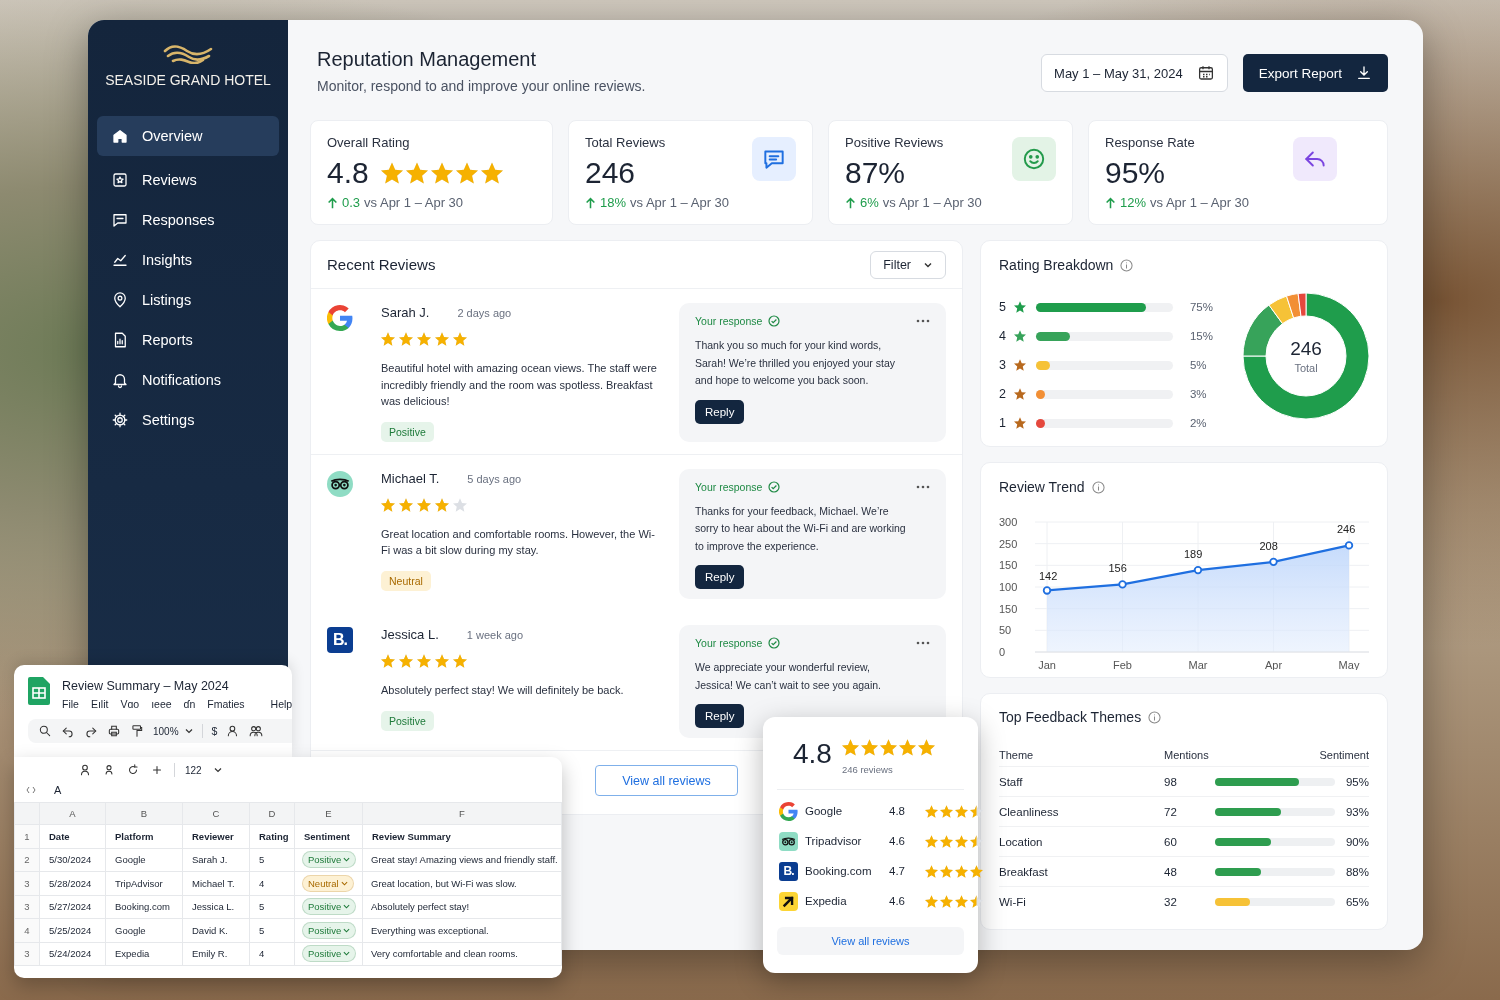  I want to click on table-cell: 5/27/2024, so click(70, 907).